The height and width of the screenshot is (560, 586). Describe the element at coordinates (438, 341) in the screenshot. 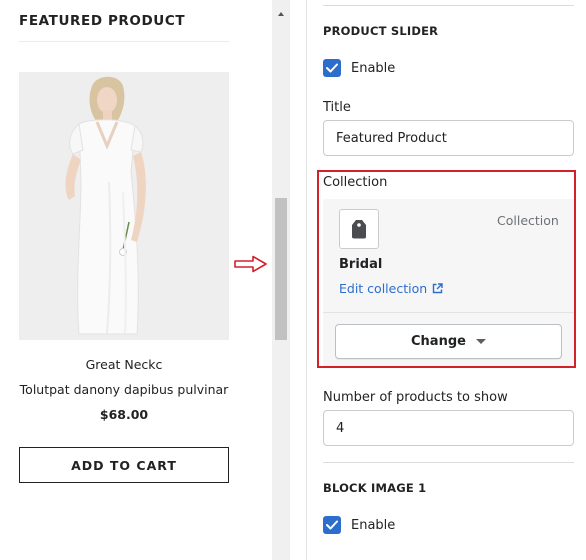

I see `change-button-label: Change` at that location.